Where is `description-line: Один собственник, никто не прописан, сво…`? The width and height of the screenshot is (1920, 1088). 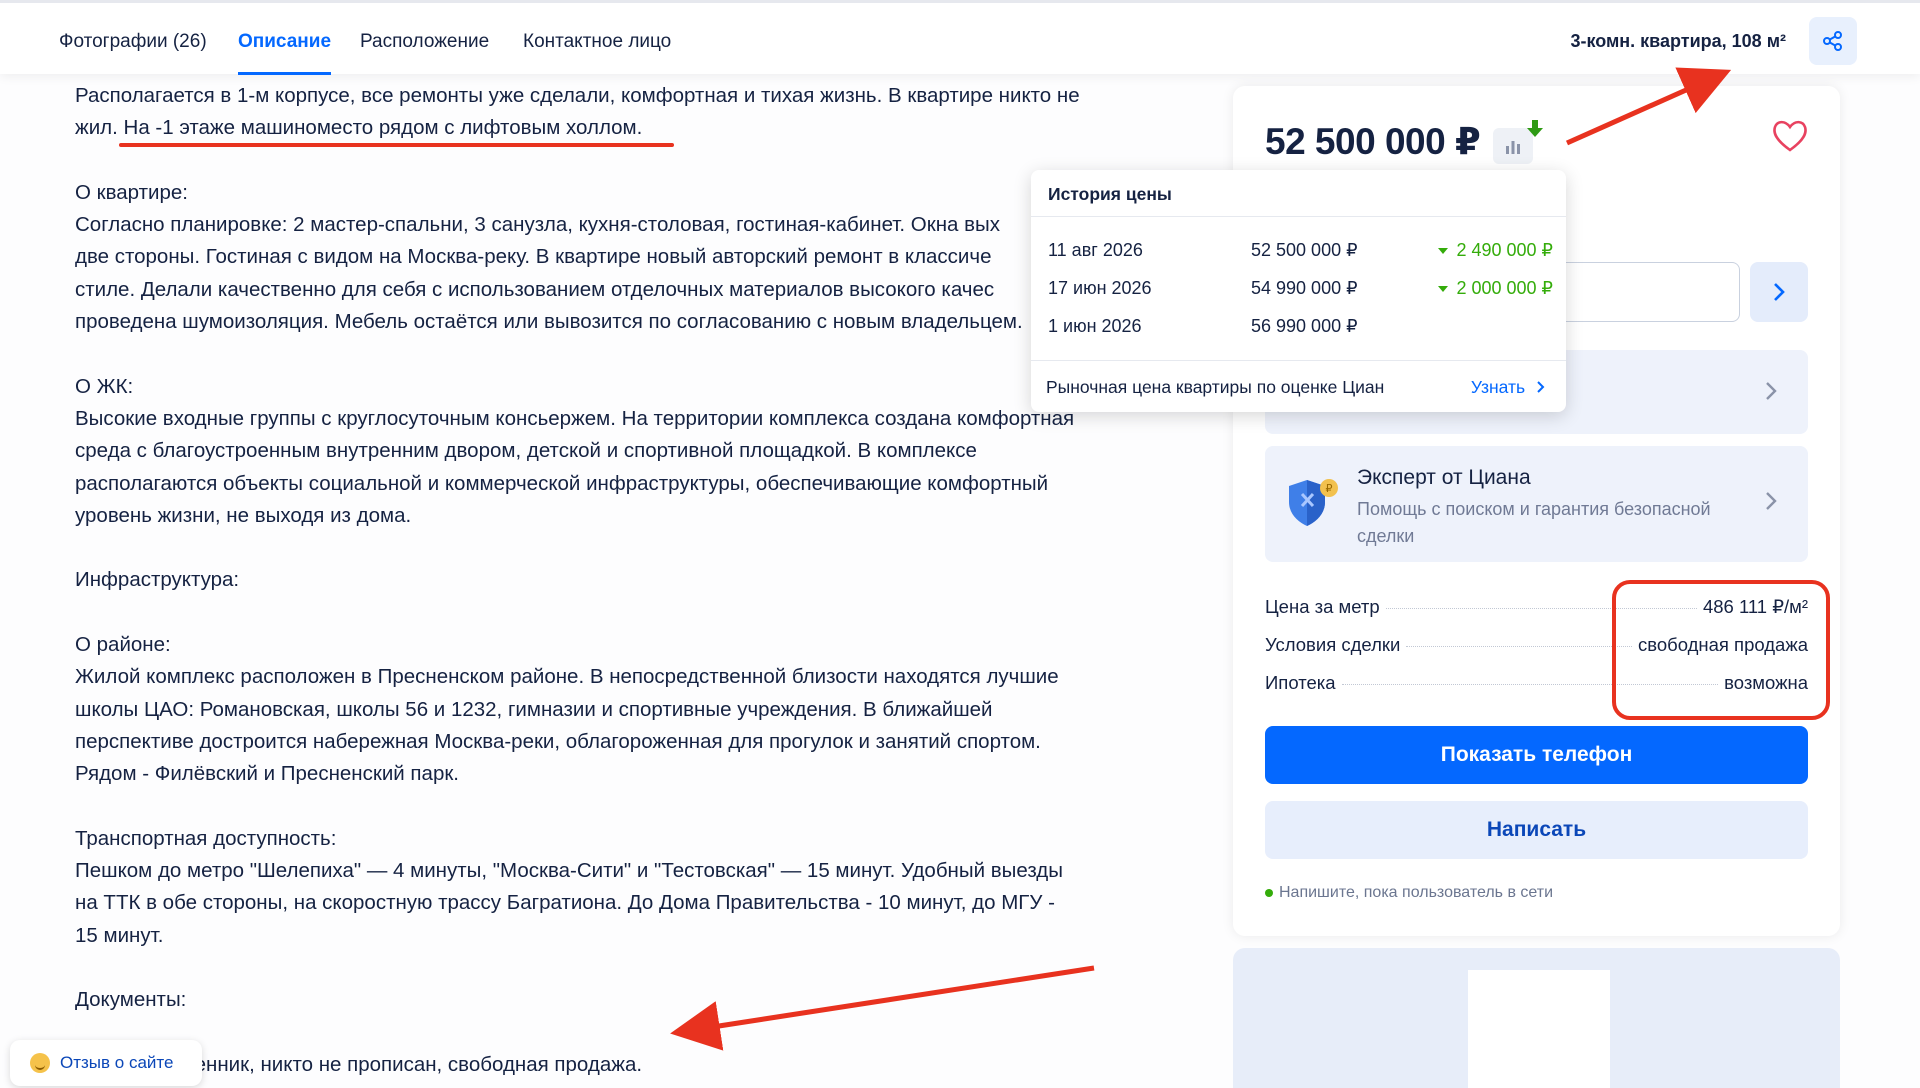 description-line: Один собственник, никто не прописан, сво… is located at coordinates (359, 1064).